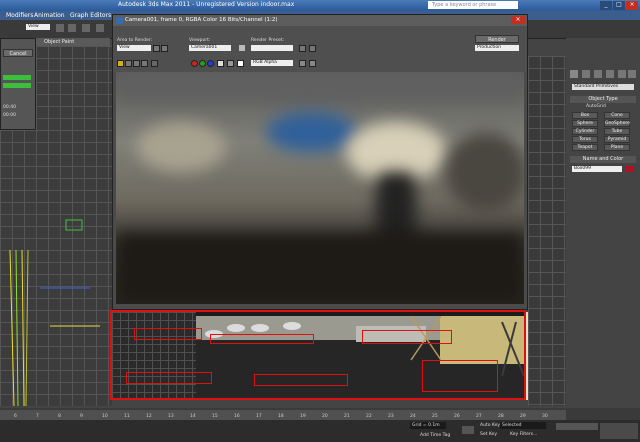  Describe the element at coordinates (127, 416) in the screenshot. I see `ruler-tick: 11` at that location.